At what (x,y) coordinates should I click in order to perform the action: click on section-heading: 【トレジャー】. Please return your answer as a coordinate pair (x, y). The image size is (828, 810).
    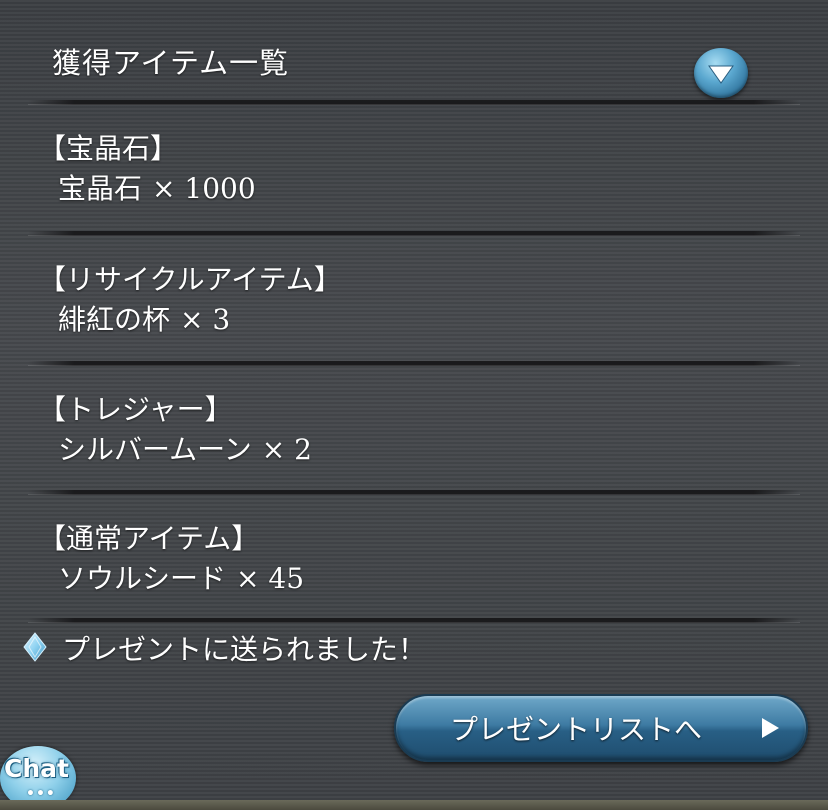
    Looking at the image, I should click on (135, 409).